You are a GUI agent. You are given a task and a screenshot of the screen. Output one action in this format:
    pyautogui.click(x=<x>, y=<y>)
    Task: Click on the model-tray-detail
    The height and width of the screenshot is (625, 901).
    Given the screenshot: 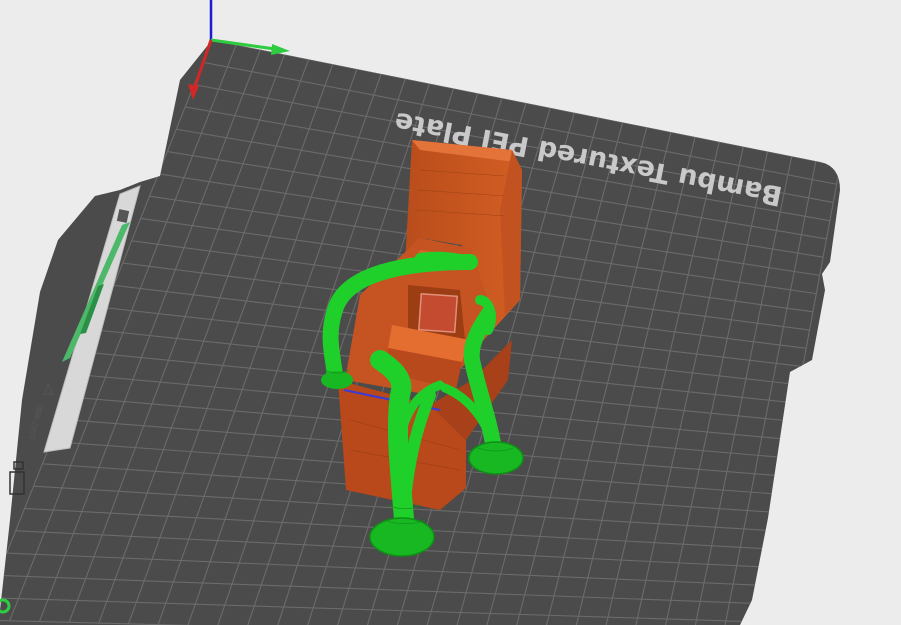 What is the action you would take?
    pyautogui.click(x=438, y=313)
    